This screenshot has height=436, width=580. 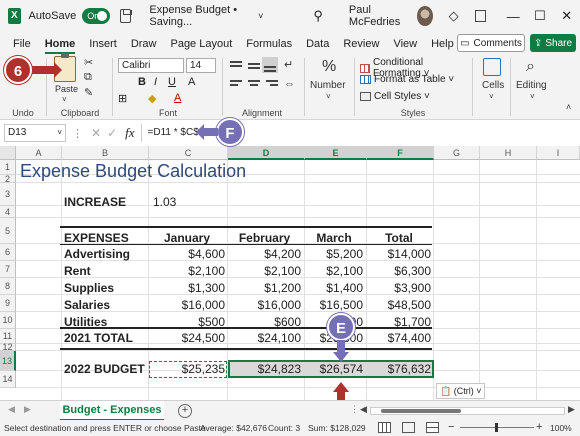 I want to click on total-value-cell: $74,400, so click(x=399, y=338).